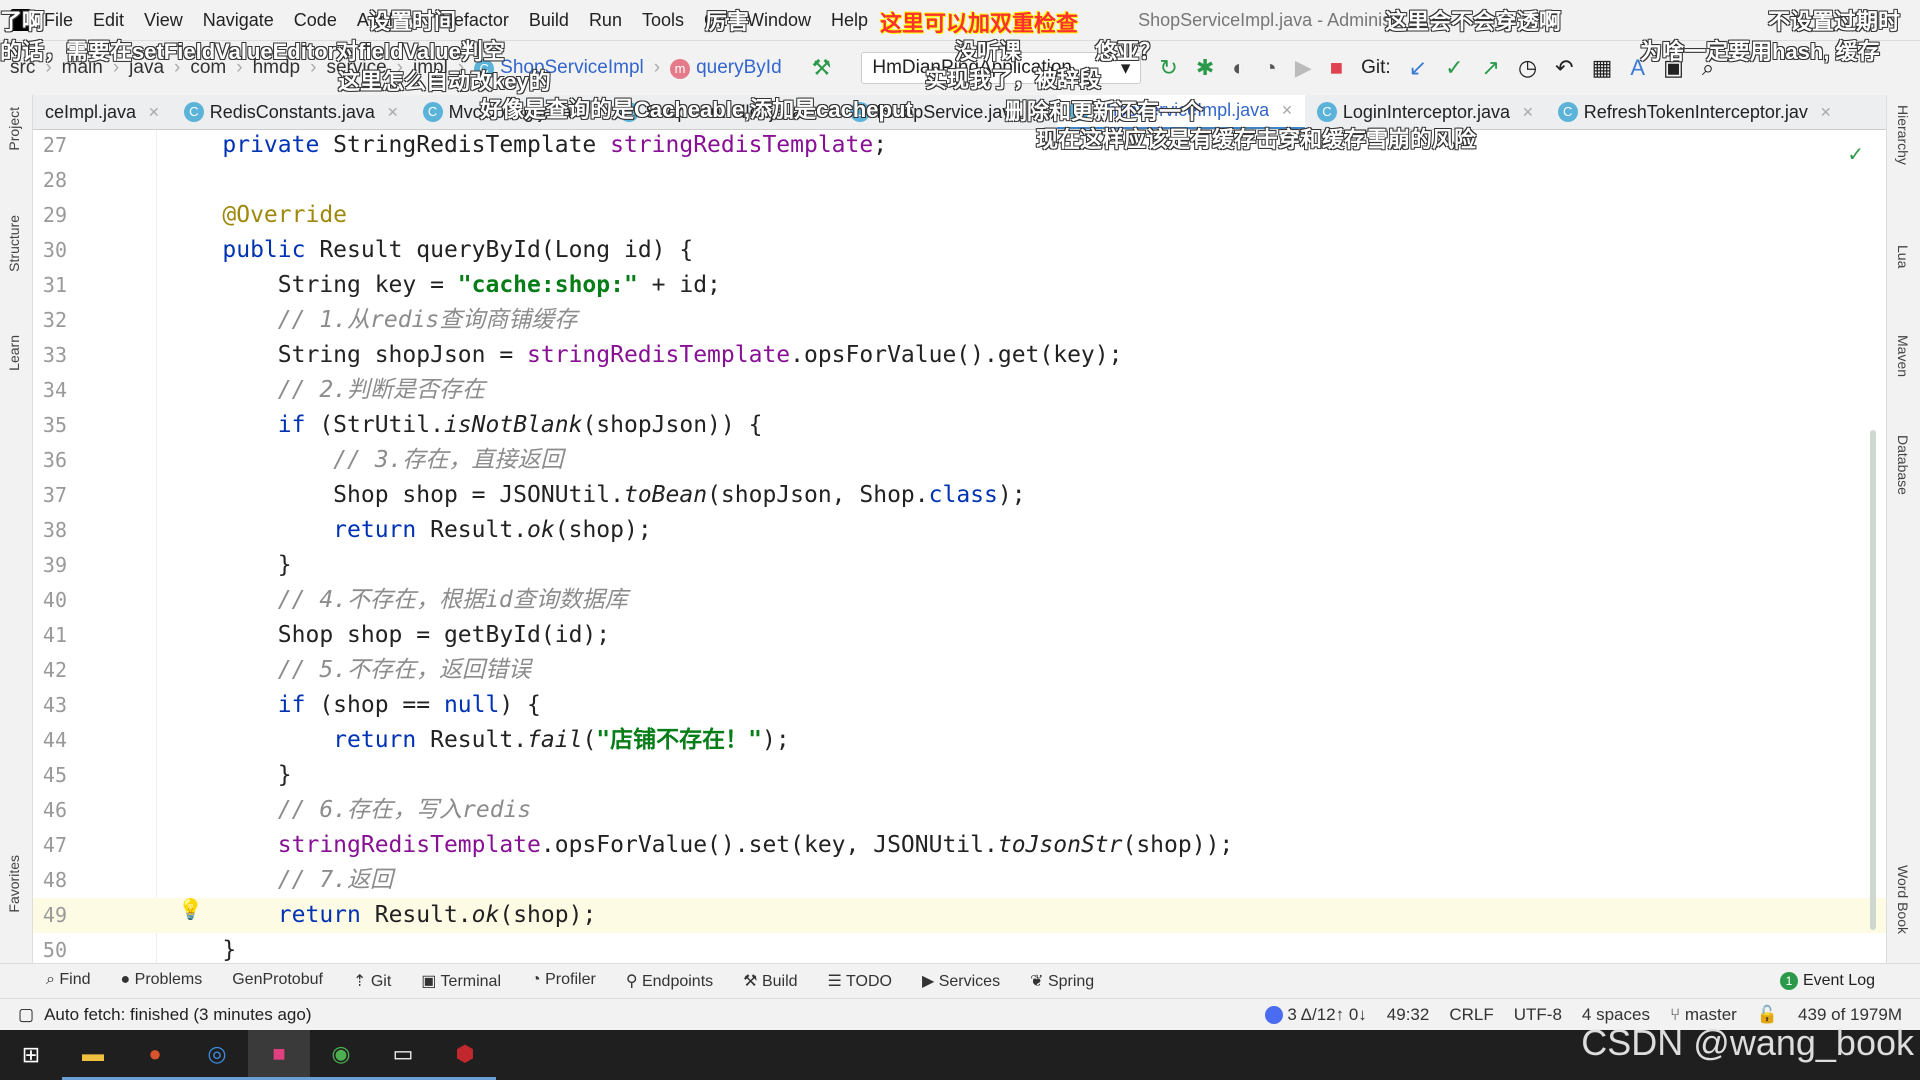 This screenshot has height=1080, width=1920. I want to click on profile-icon: ◔, so click(1270, 68).